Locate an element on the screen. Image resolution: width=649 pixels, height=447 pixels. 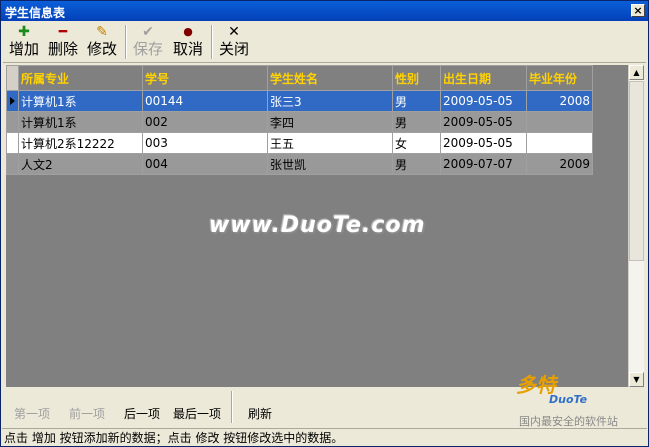
table-cell: 2008 is located at coordinates (559, 101).